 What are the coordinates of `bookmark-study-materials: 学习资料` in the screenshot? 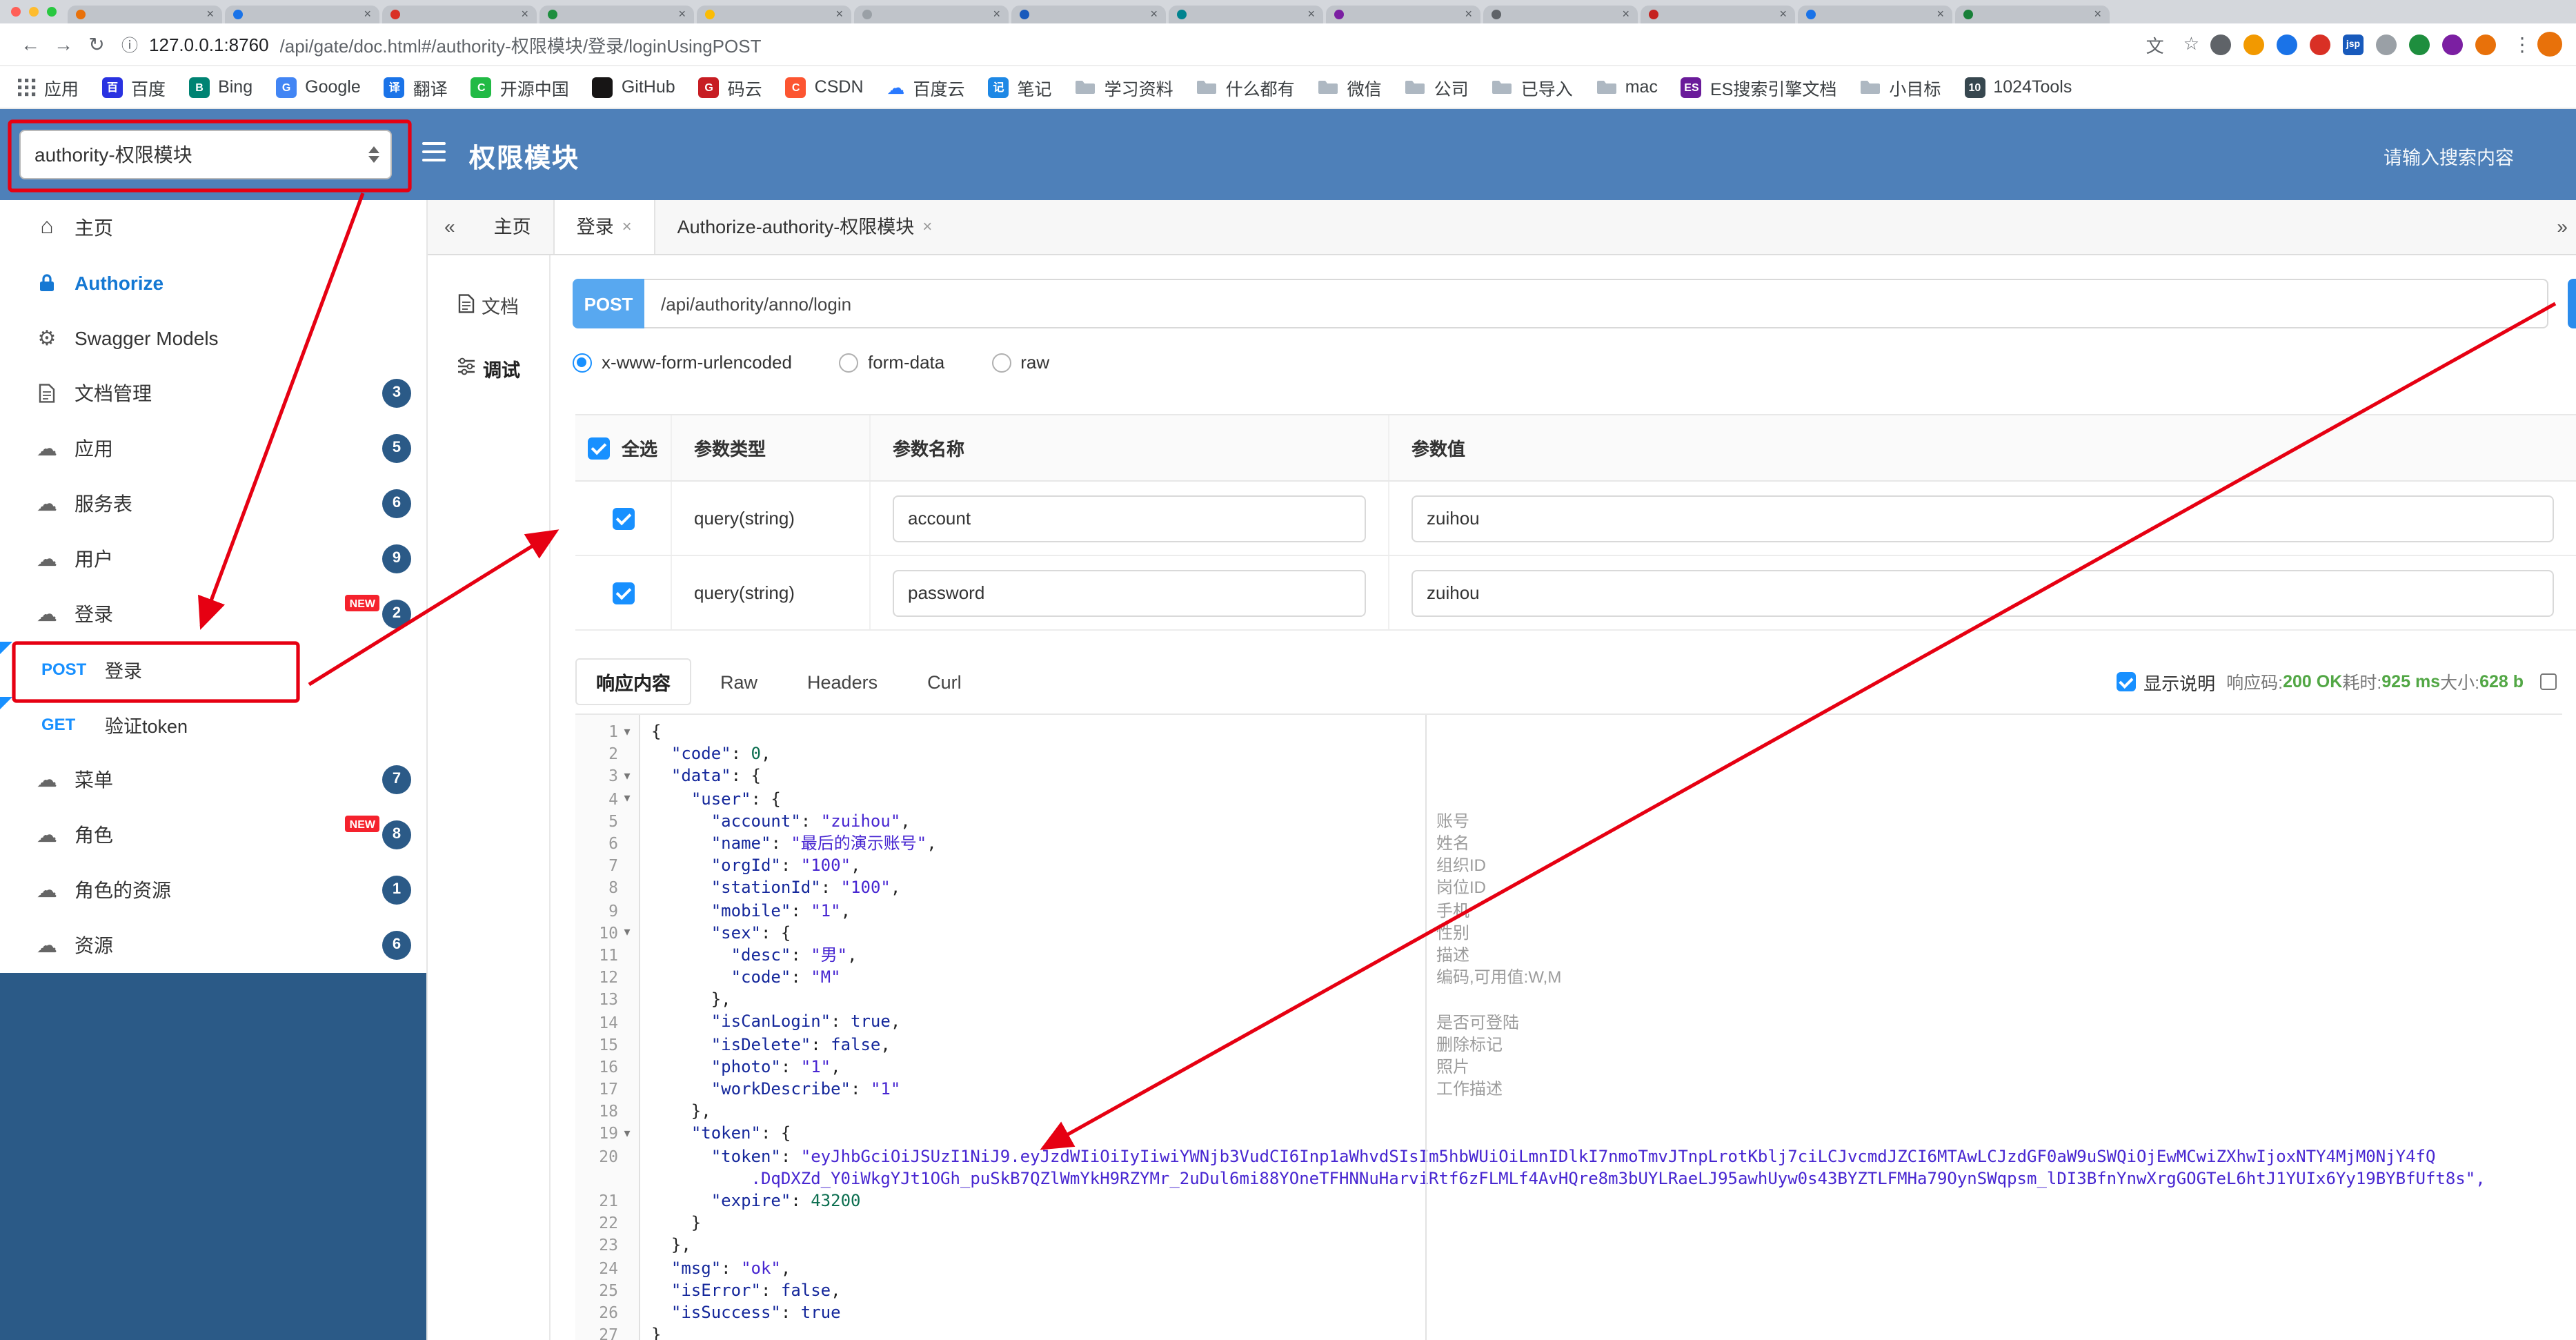 It's located at (1124, 87).